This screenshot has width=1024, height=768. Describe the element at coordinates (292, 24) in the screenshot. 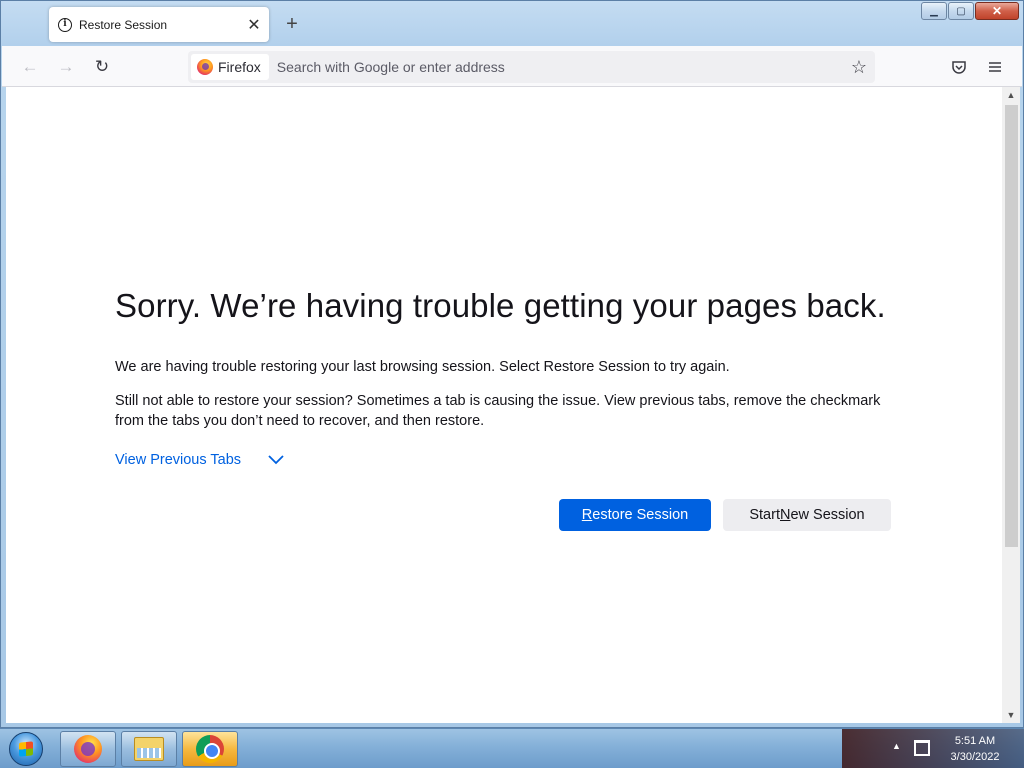

I see `new-tab-button: +` at that location.